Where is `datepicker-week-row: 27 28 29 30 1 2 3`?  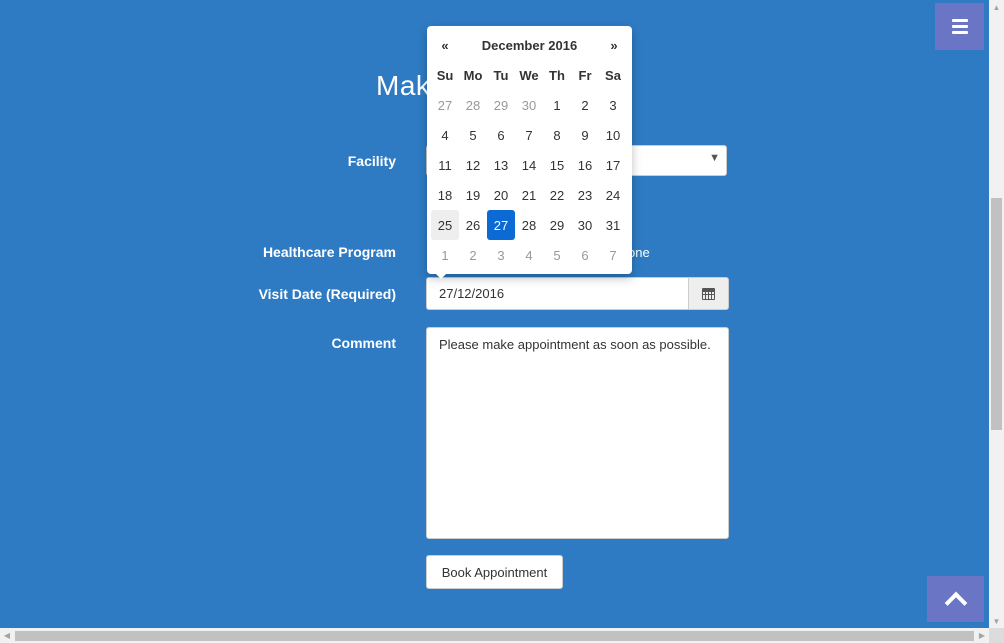 datepicker-week-row: 27 28 29 30 1 2 3 is located at coordinates (529, 105).